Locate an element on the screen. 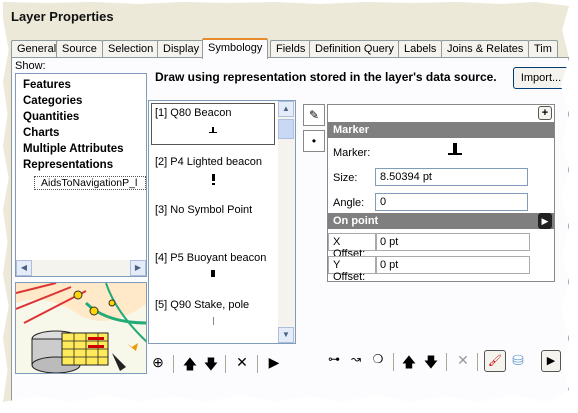 This screenshot has height=413, width=578. tab-display: Display is located at coordinates (181, 49).